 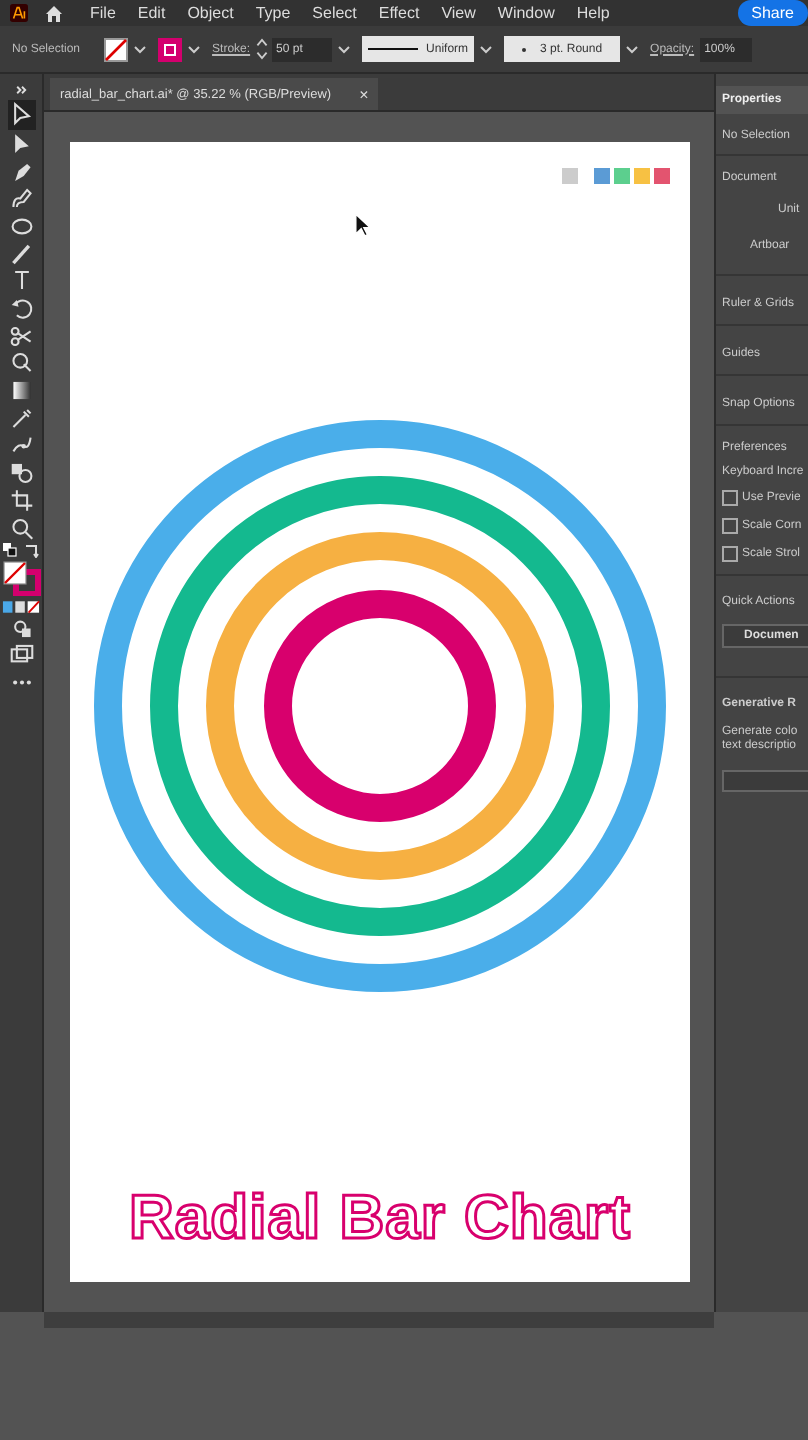 I want to click on menu-item: Object, so click(x=210, y=13).